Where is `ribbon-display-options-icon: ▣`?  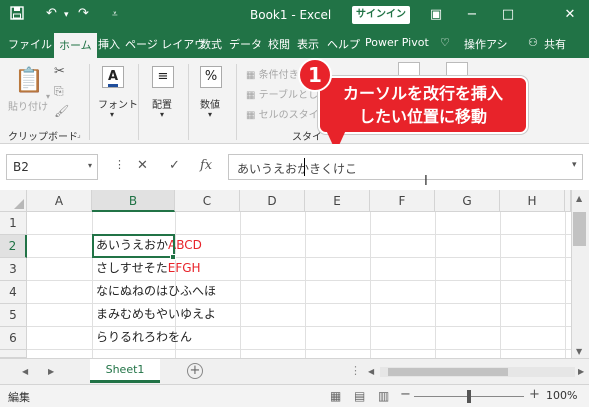
ribbon-display-options-icon: ▣ is located at coordinates (436, 15).